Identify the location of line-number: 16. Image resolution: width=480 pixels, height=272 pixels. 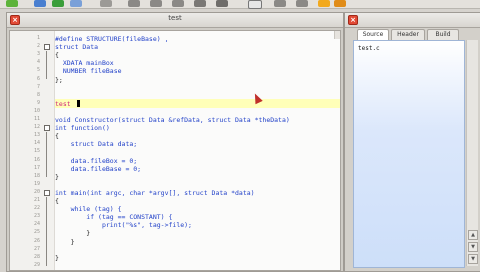
(36, 159).